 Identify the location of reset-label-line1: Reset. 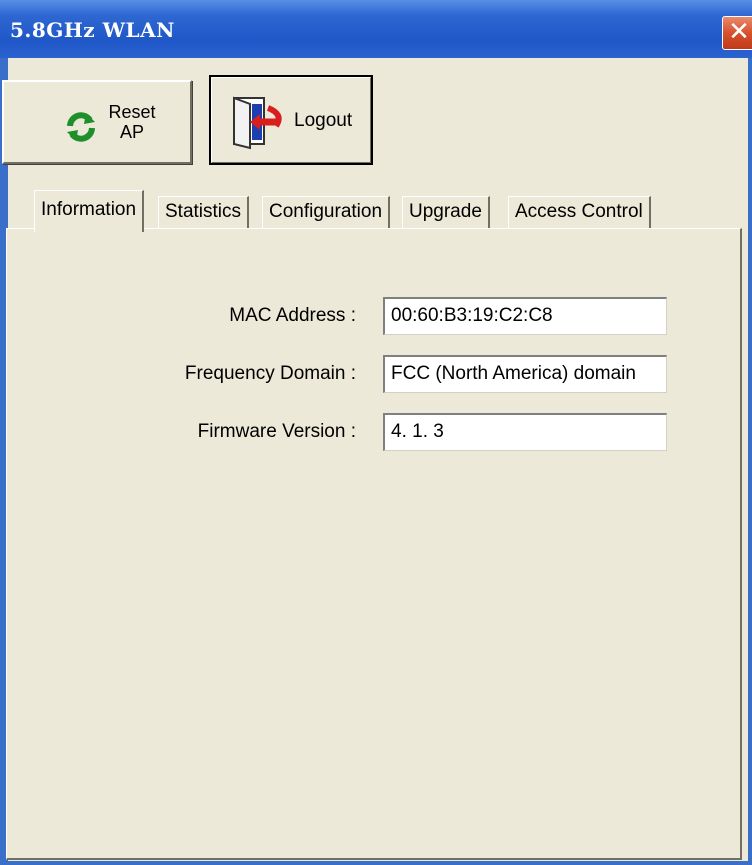
(132, 112).